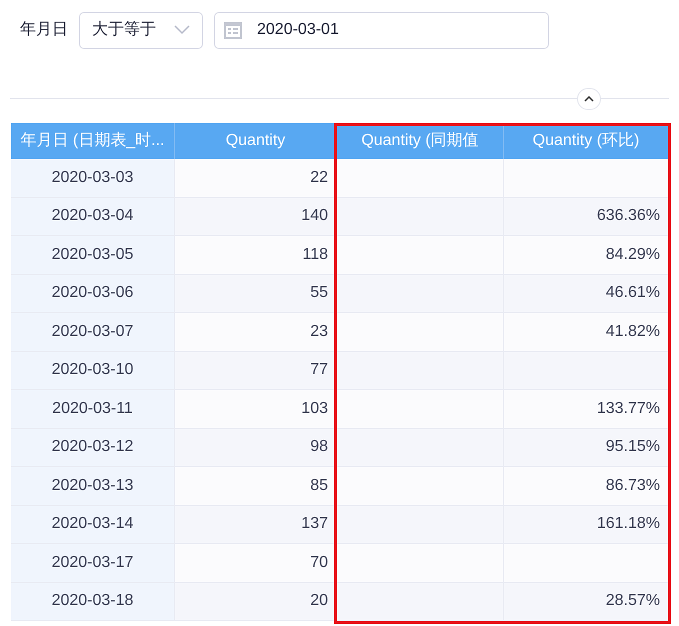  Describe the element at coordinates (233, 30) in the screenshot. I see `calendar-icon` at that location.